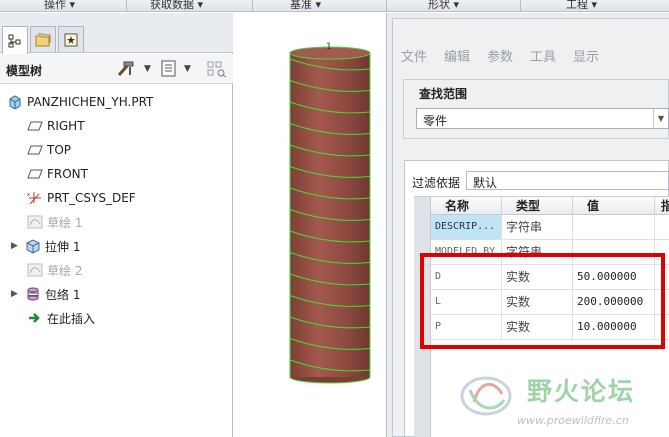 Image resolution: width=669 pixels, height=437 pixels. I want to click on cylinder-bottom-edge, so click(330, 380).